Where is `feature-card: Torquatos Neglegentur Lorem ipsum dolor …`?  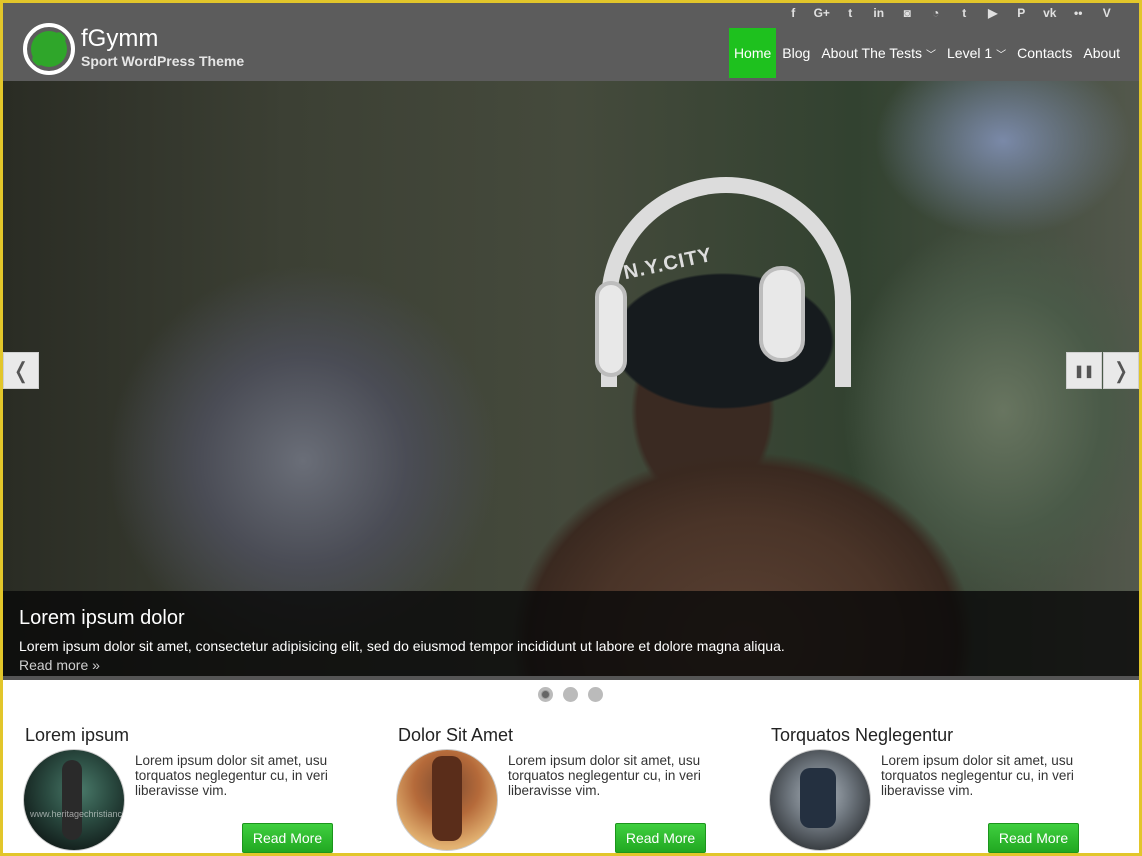 feature-card: Torquatos Neglegentur Lorem ipsum dolor … is located at coordinates (935, 783).